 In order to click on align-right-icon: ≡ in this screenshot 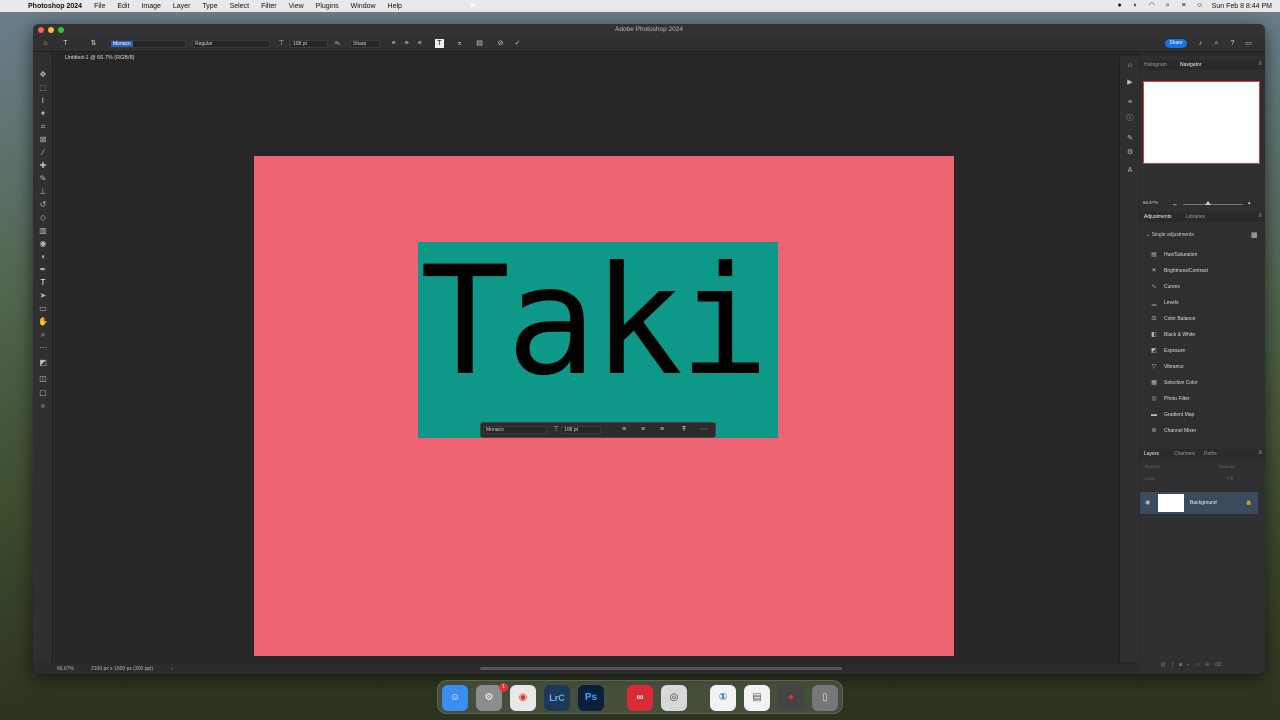, I will do `click(662, 430)`.